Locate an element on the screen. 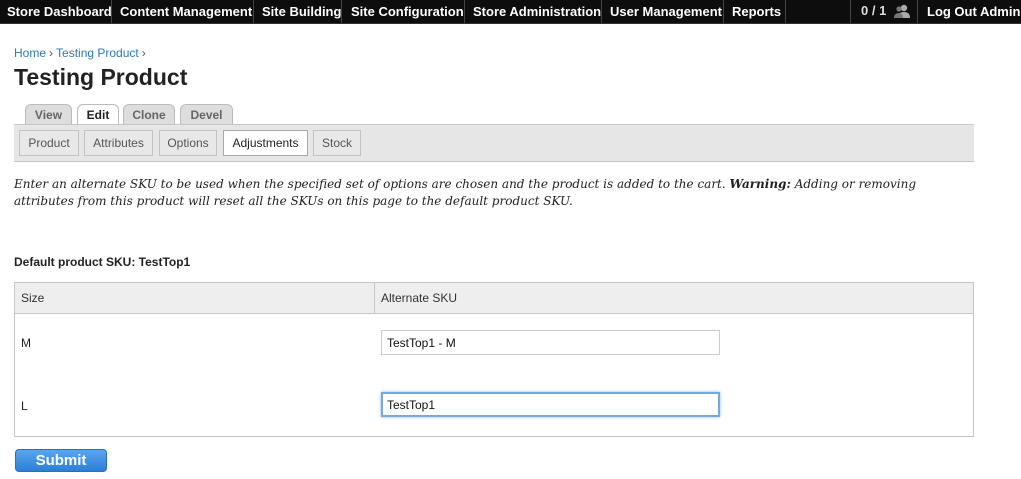  online-users-count: 0 / 1 is located at coordinates (874, 10).